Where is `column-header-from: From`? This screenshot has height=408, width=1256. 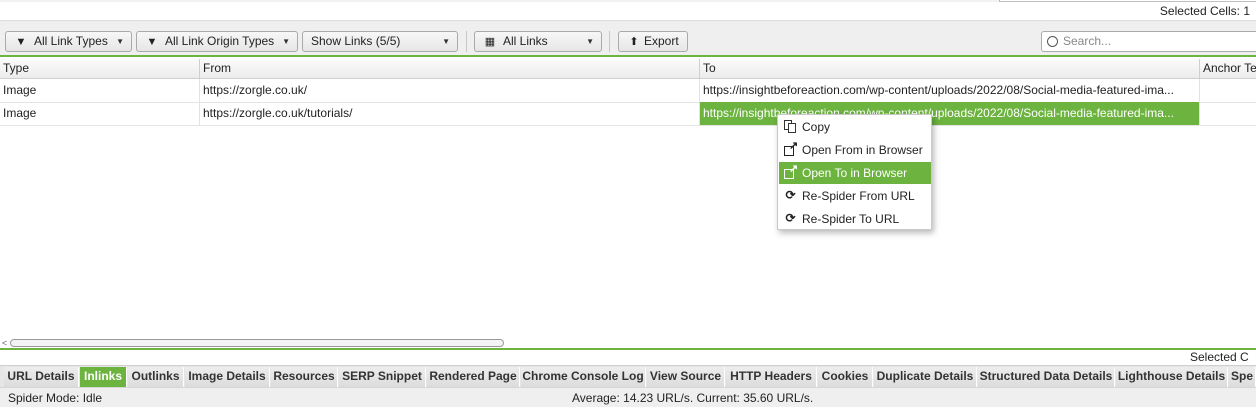 column-header-from: From is located at coordinates (450, 68).